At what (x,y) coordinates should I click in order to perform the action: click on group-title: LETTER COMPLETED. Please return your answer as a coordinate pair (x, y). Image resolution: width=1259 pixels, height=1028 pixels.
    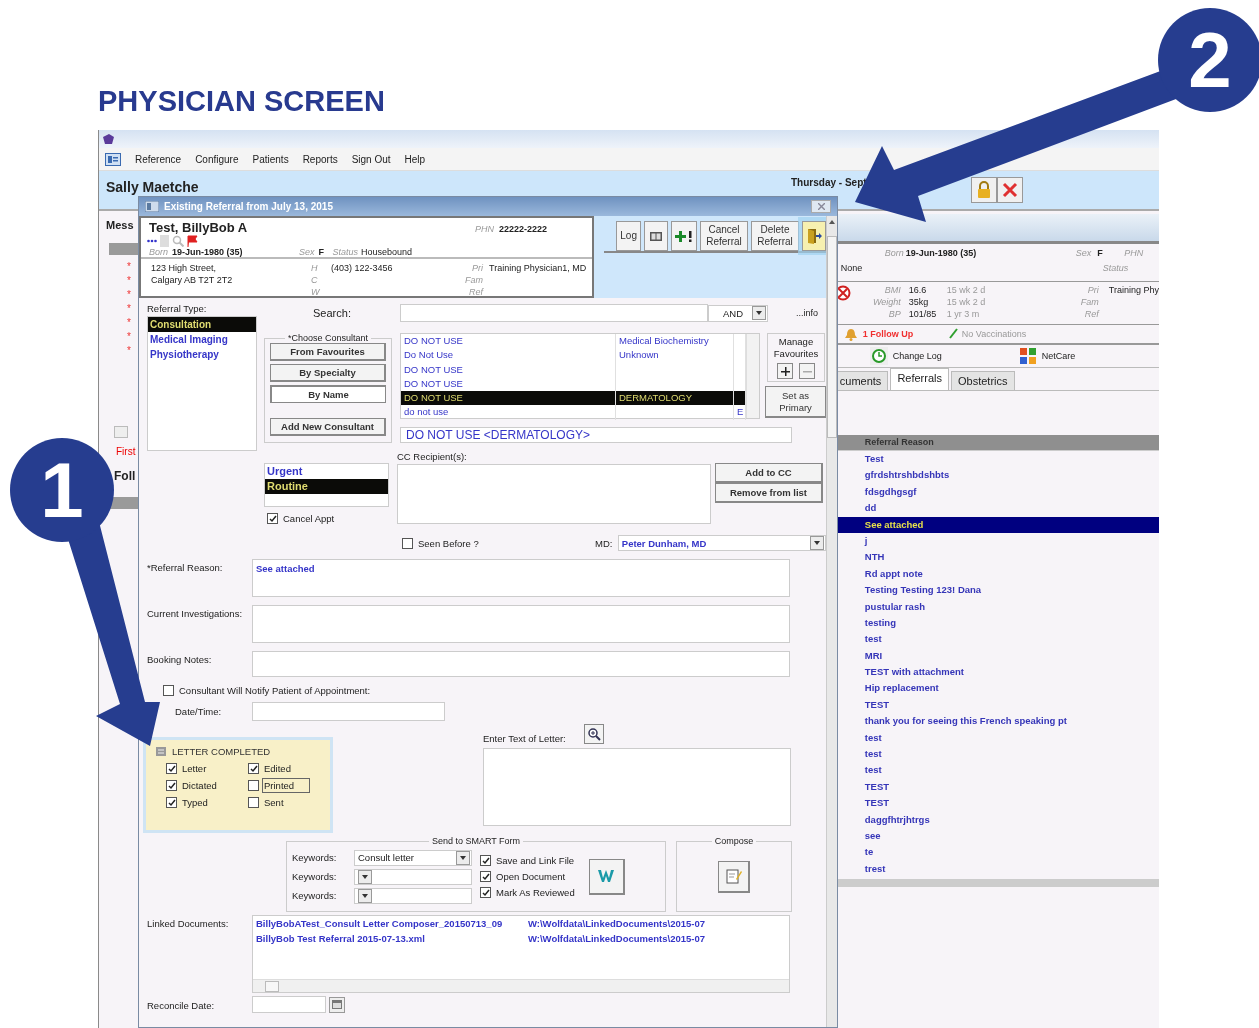
    Looking at the image, I should click on (221, 751).